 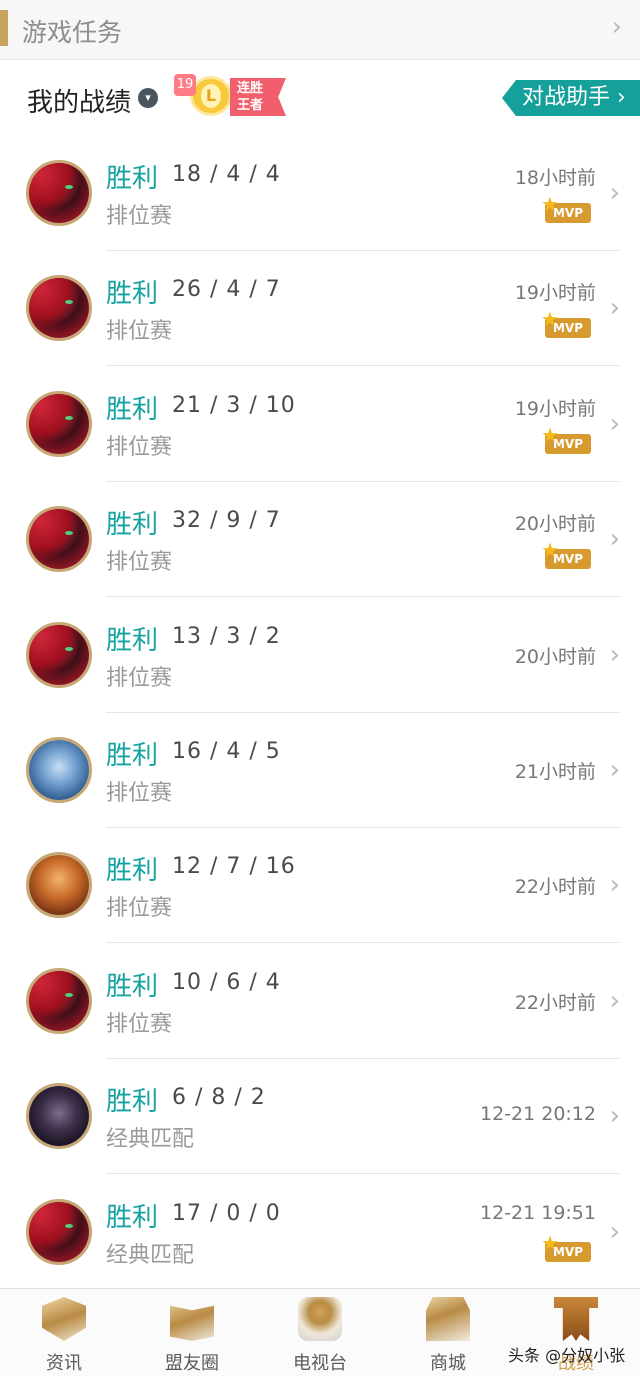 I want to click on nav-label: 商城, so click(x=448, y=1363).